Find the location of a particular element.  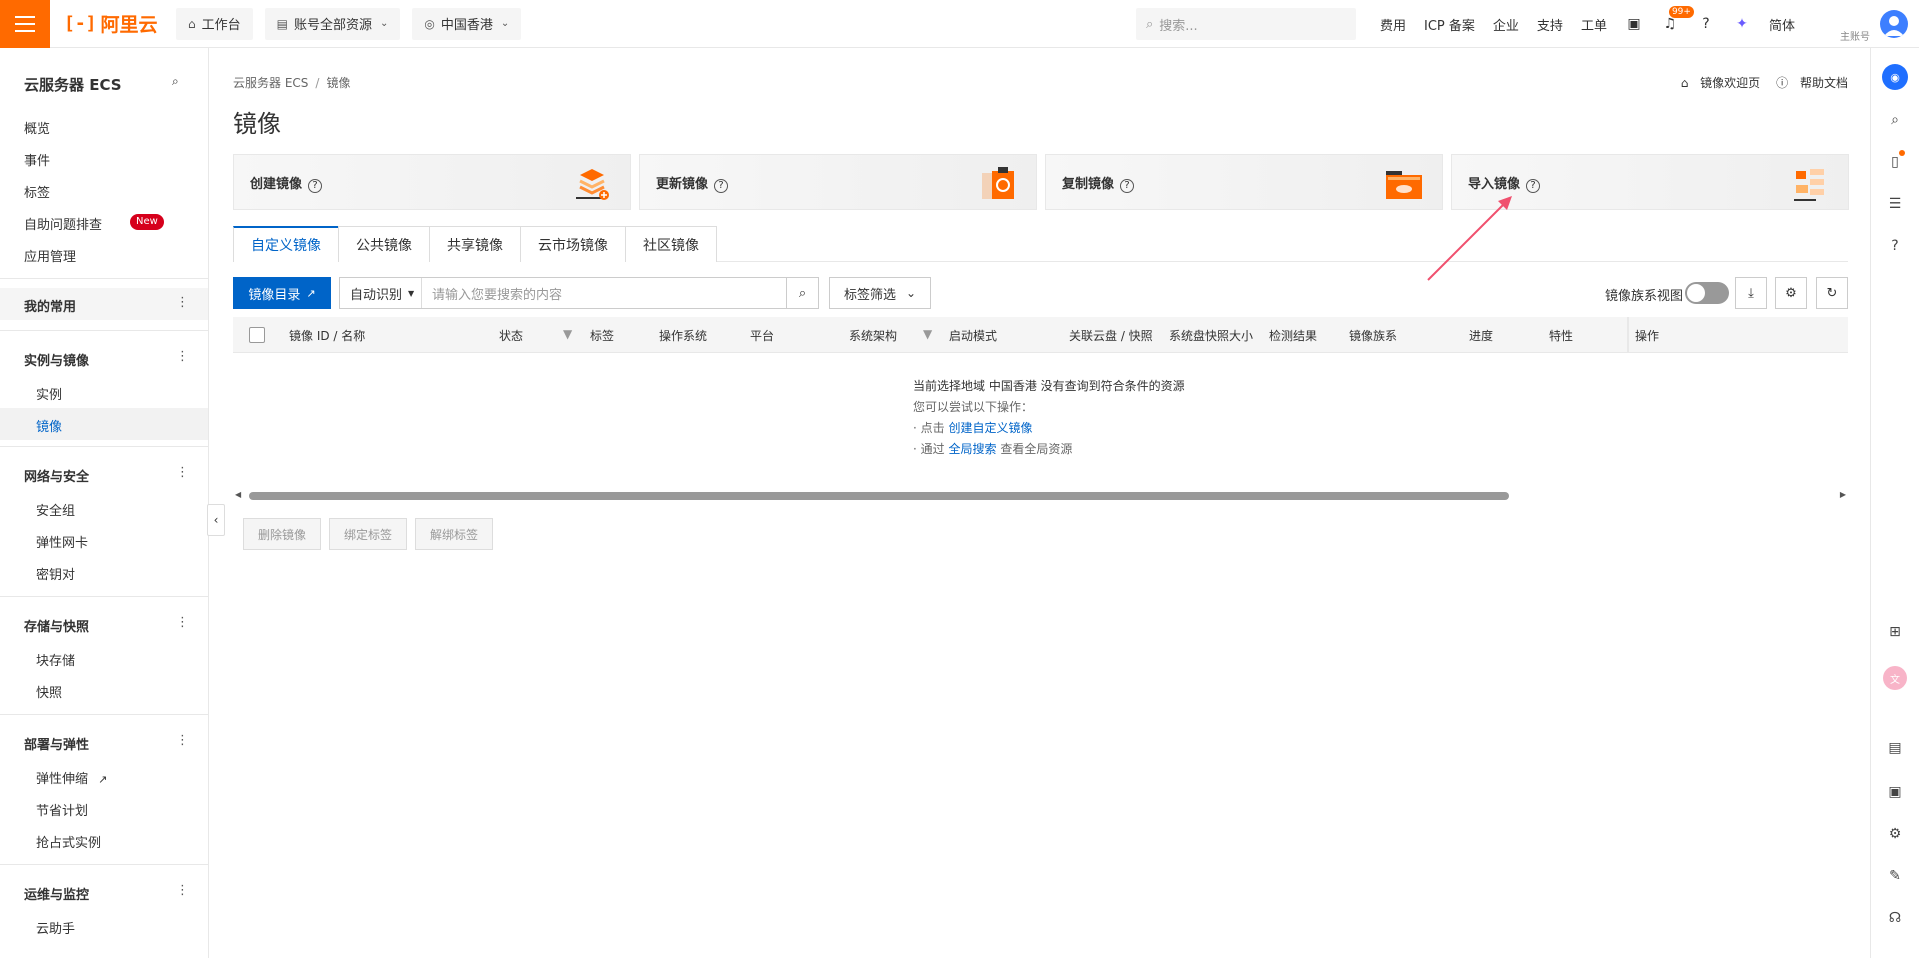

apps-icon: ⊞ is located at coordinates (1895, 632).